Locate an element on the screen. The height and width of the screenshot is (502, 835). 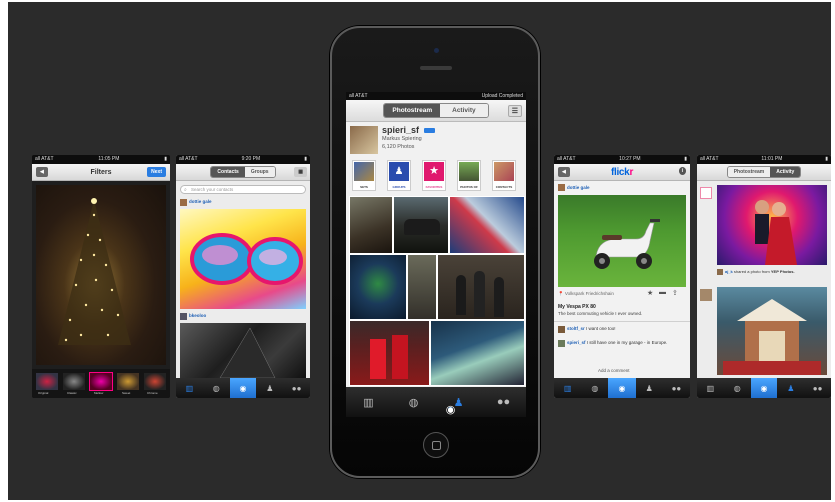
filters-navbar: ◀ Filters Next is located at coordinates (101, 172).